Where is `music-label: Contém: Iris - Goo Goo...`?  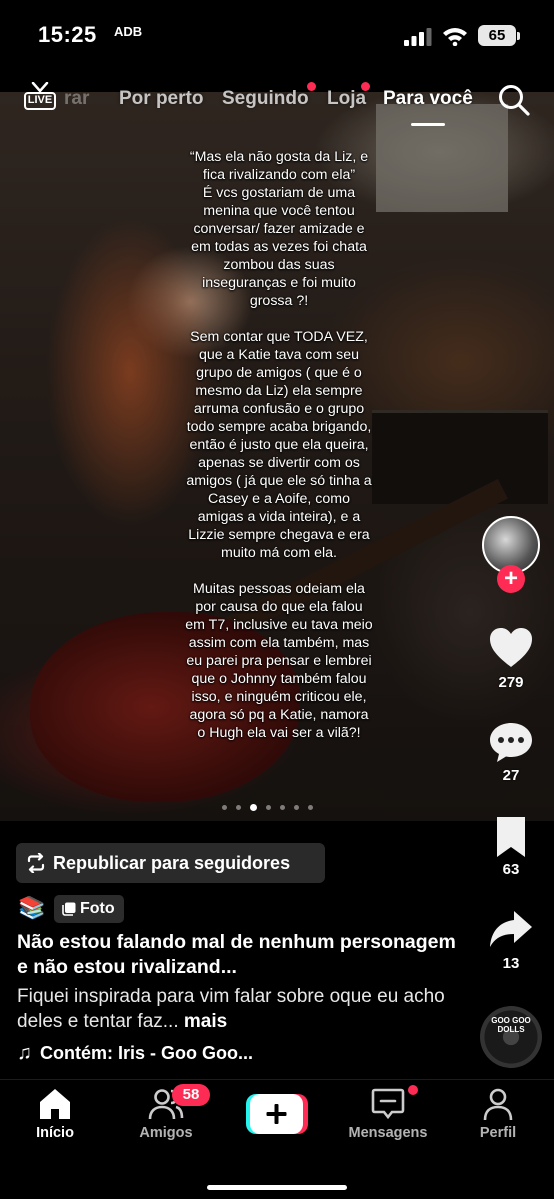 music-label: Contém: Iris - Goo Goo... is located at coordinates (146, 1053).